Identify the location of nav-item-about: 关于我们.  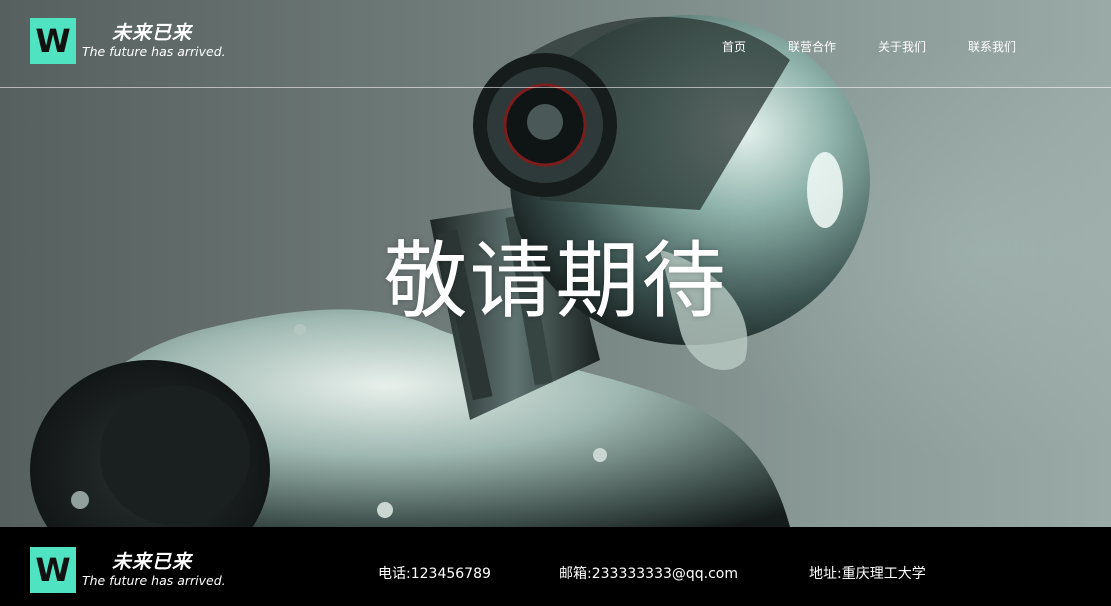
(902, 46).